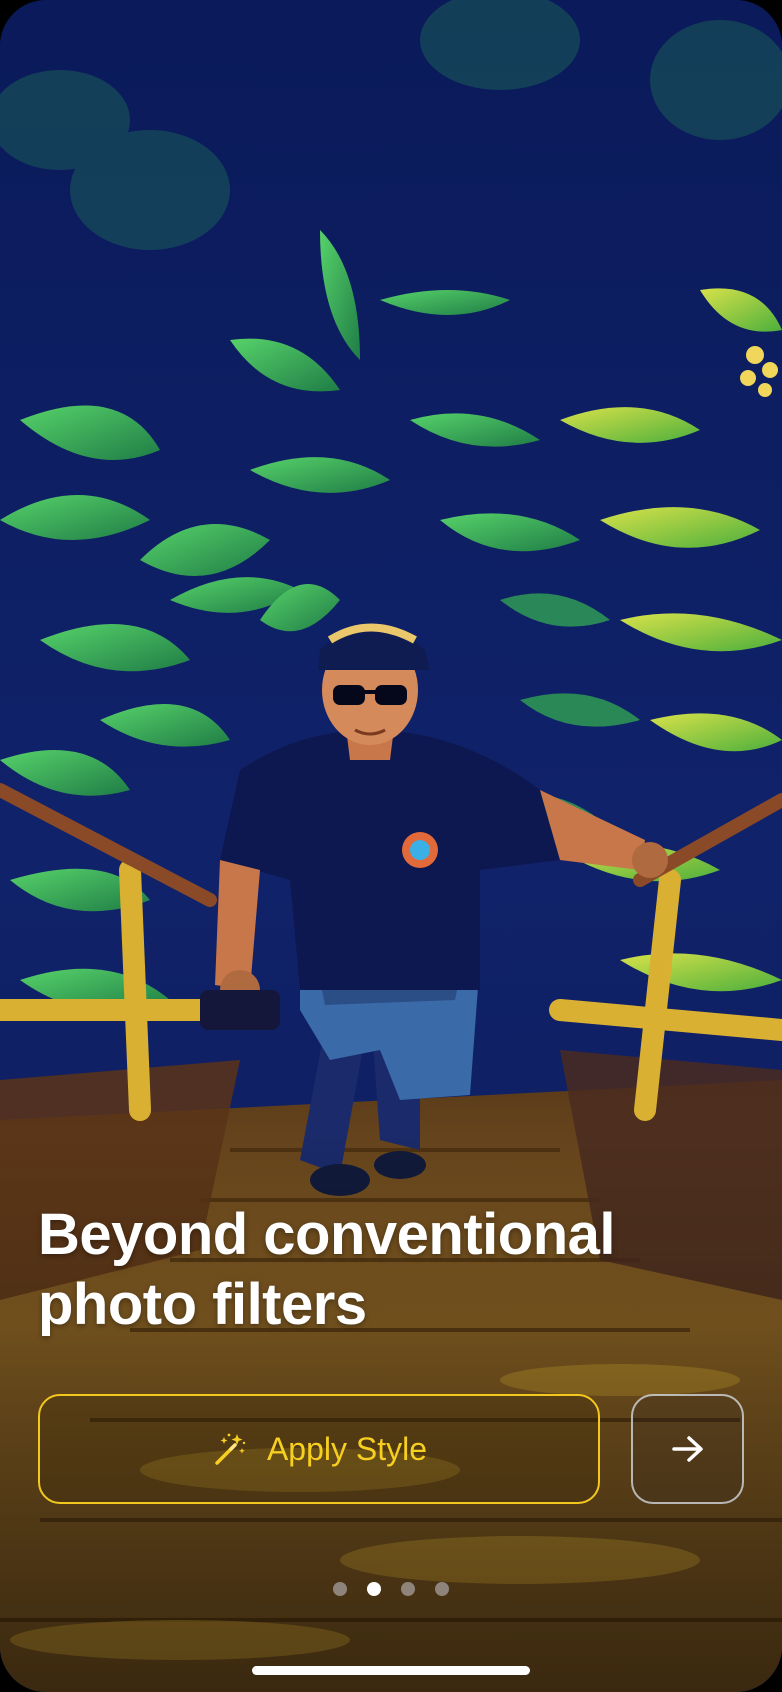 Image resolution: width=782 pixels, height=1692 pixels. What do you see at coordinates (391, 1589) in the screenshot?
I see `page-indicator` at bounding box center [391, 1589].